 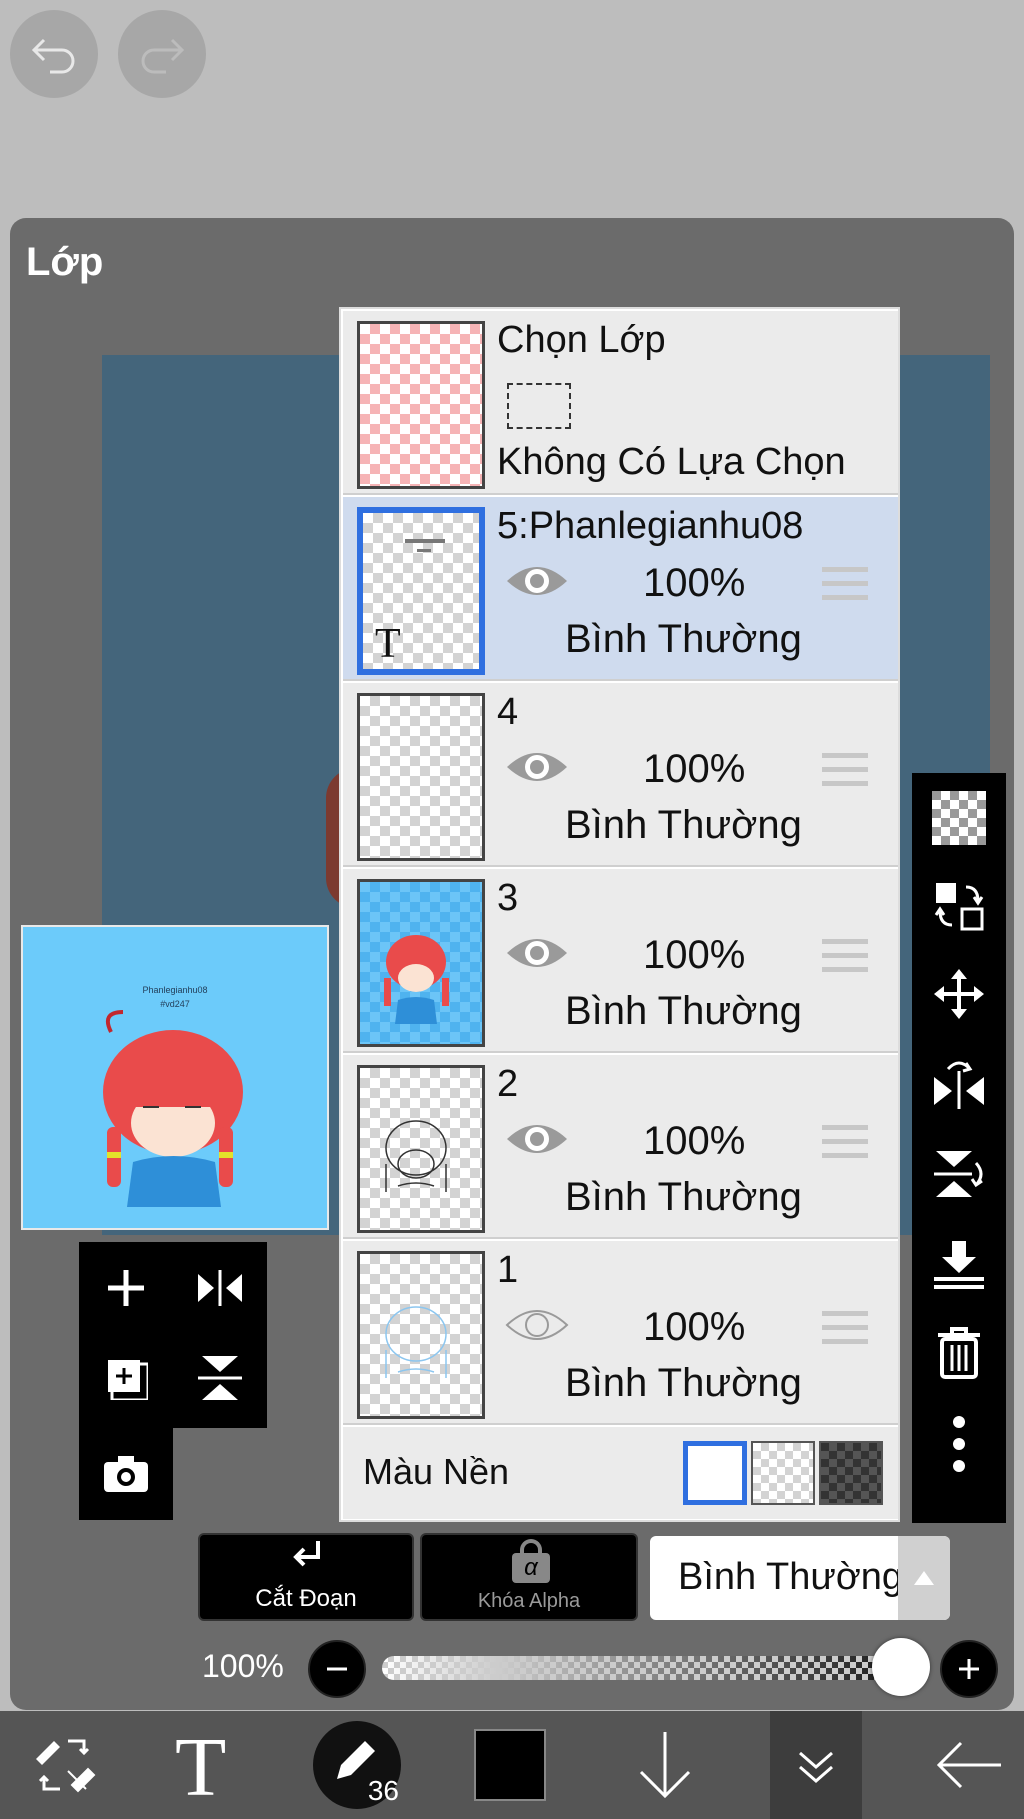 What do you see at coordinates (620, 403) in the screenshot?
I see `selection-layer-row: Chọn Lớp Không Có Lựa Chọn` at bounding box center [620, 403].